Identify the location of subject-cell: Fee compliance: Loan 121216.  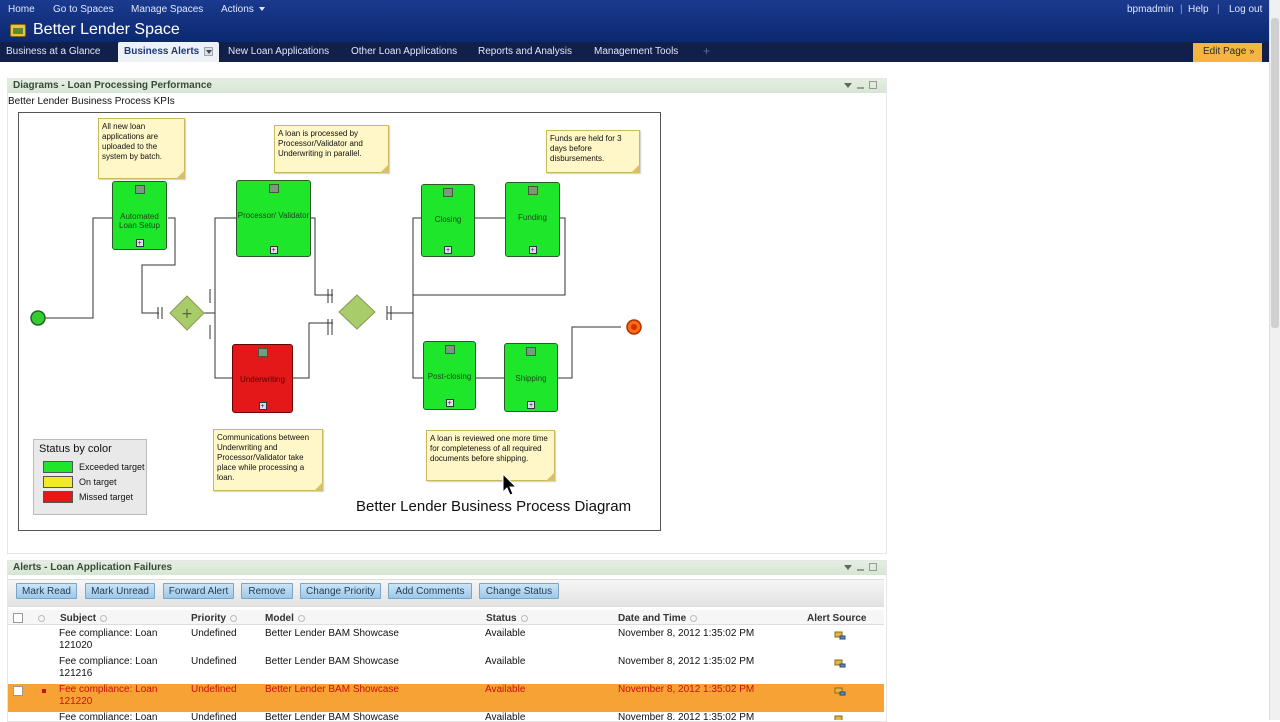
(108, 668).